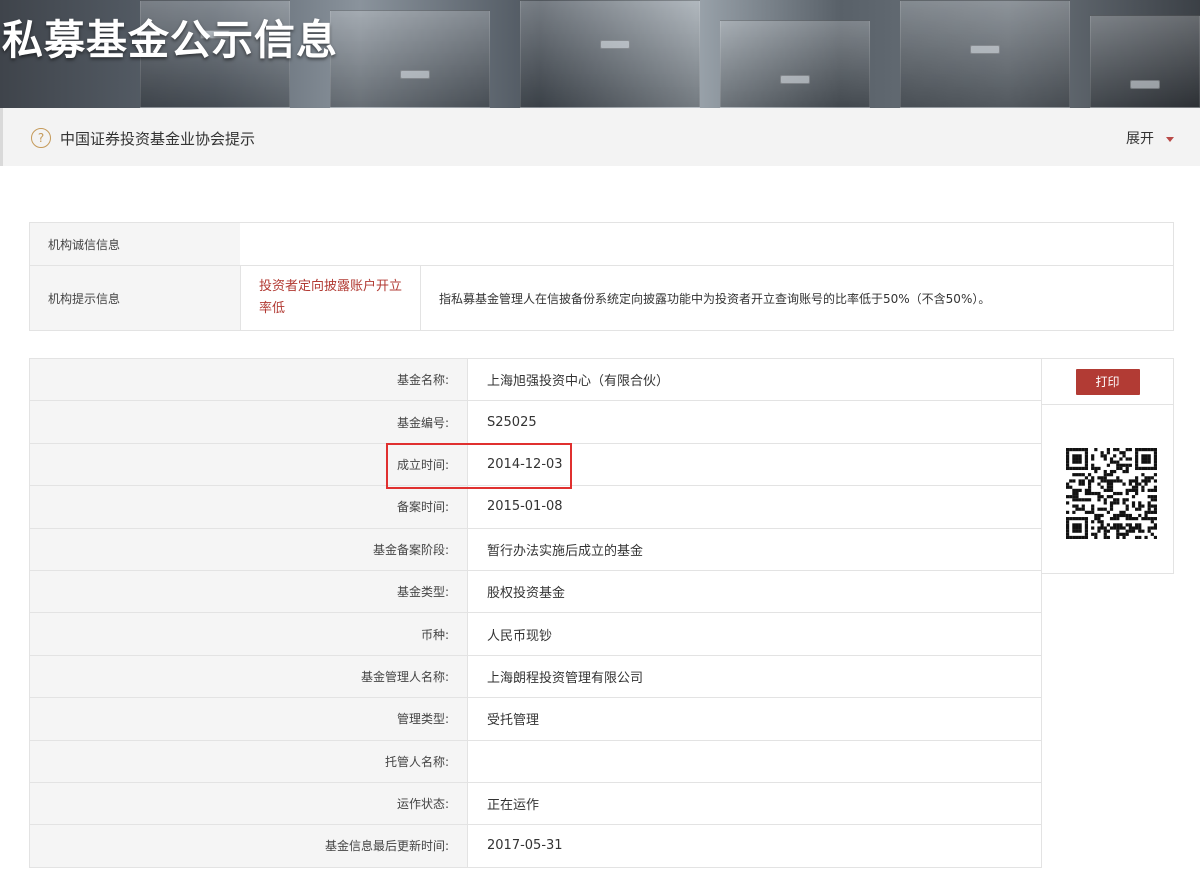 The width and height of the screenshot is (1200, 874). I want to click on table-row: 基金管理人名称: 上海朗程投资管理有限公司, so click(536, 677).